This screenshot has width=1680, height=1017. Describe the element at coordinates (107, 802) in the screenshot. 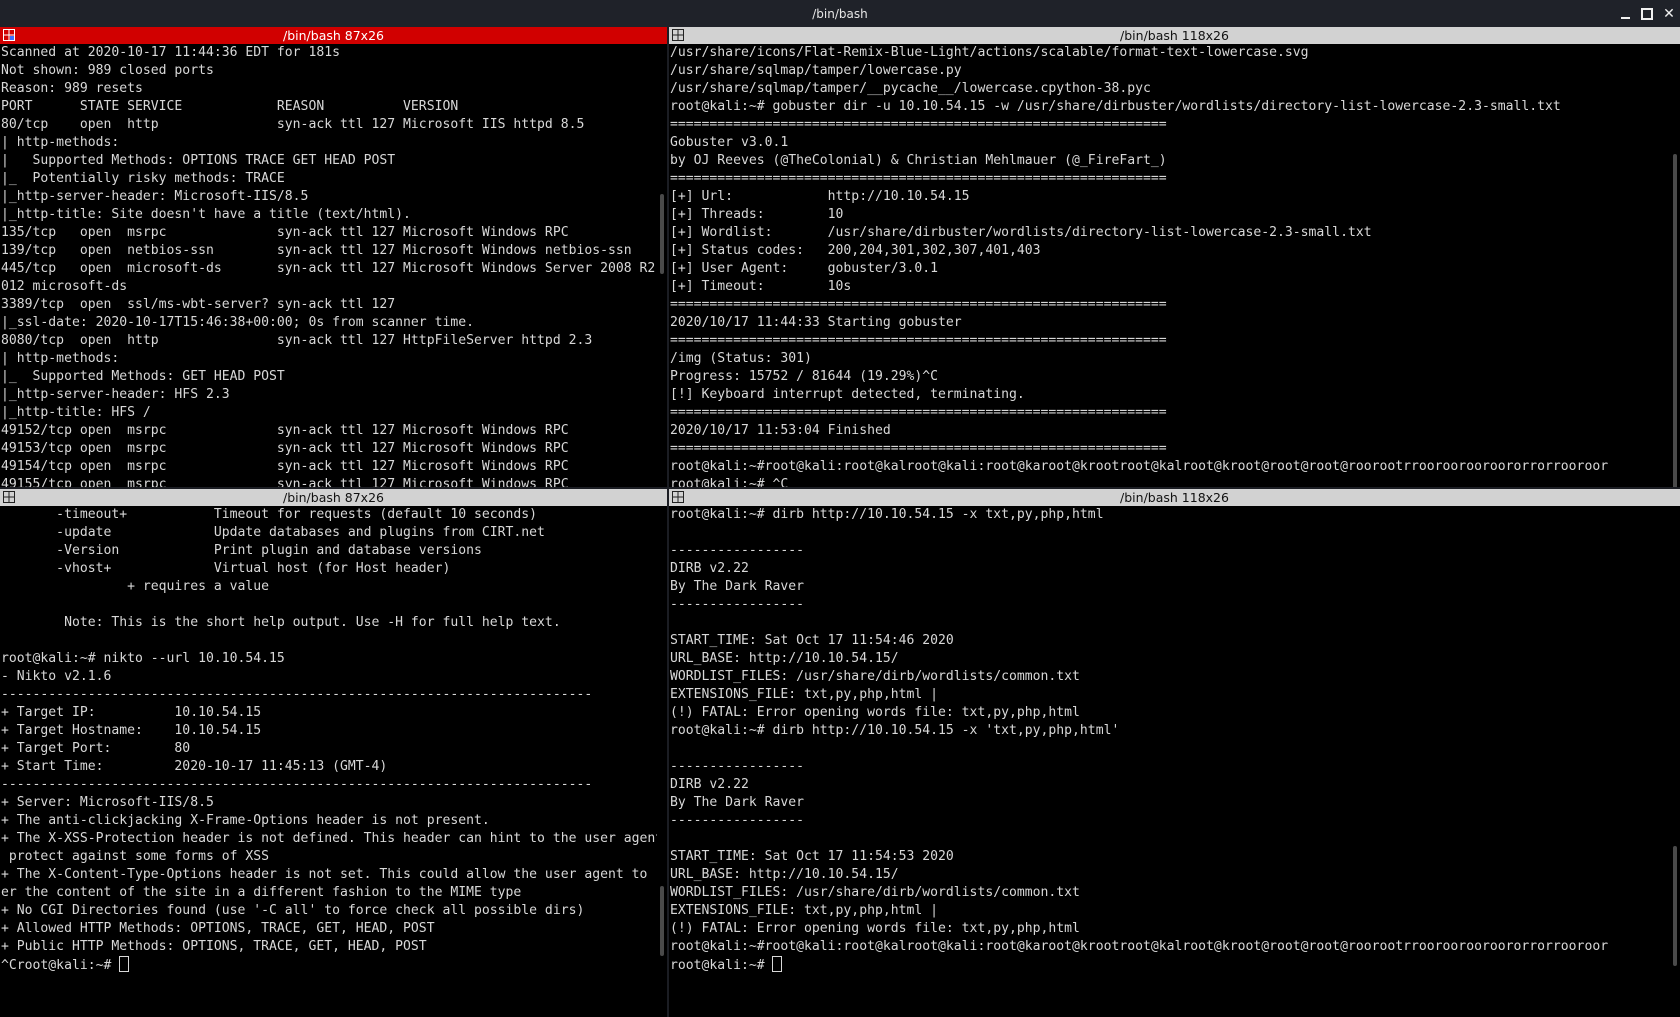

I see `terminal-line: + Server: Microsoft-IIS/8.5` at that location.